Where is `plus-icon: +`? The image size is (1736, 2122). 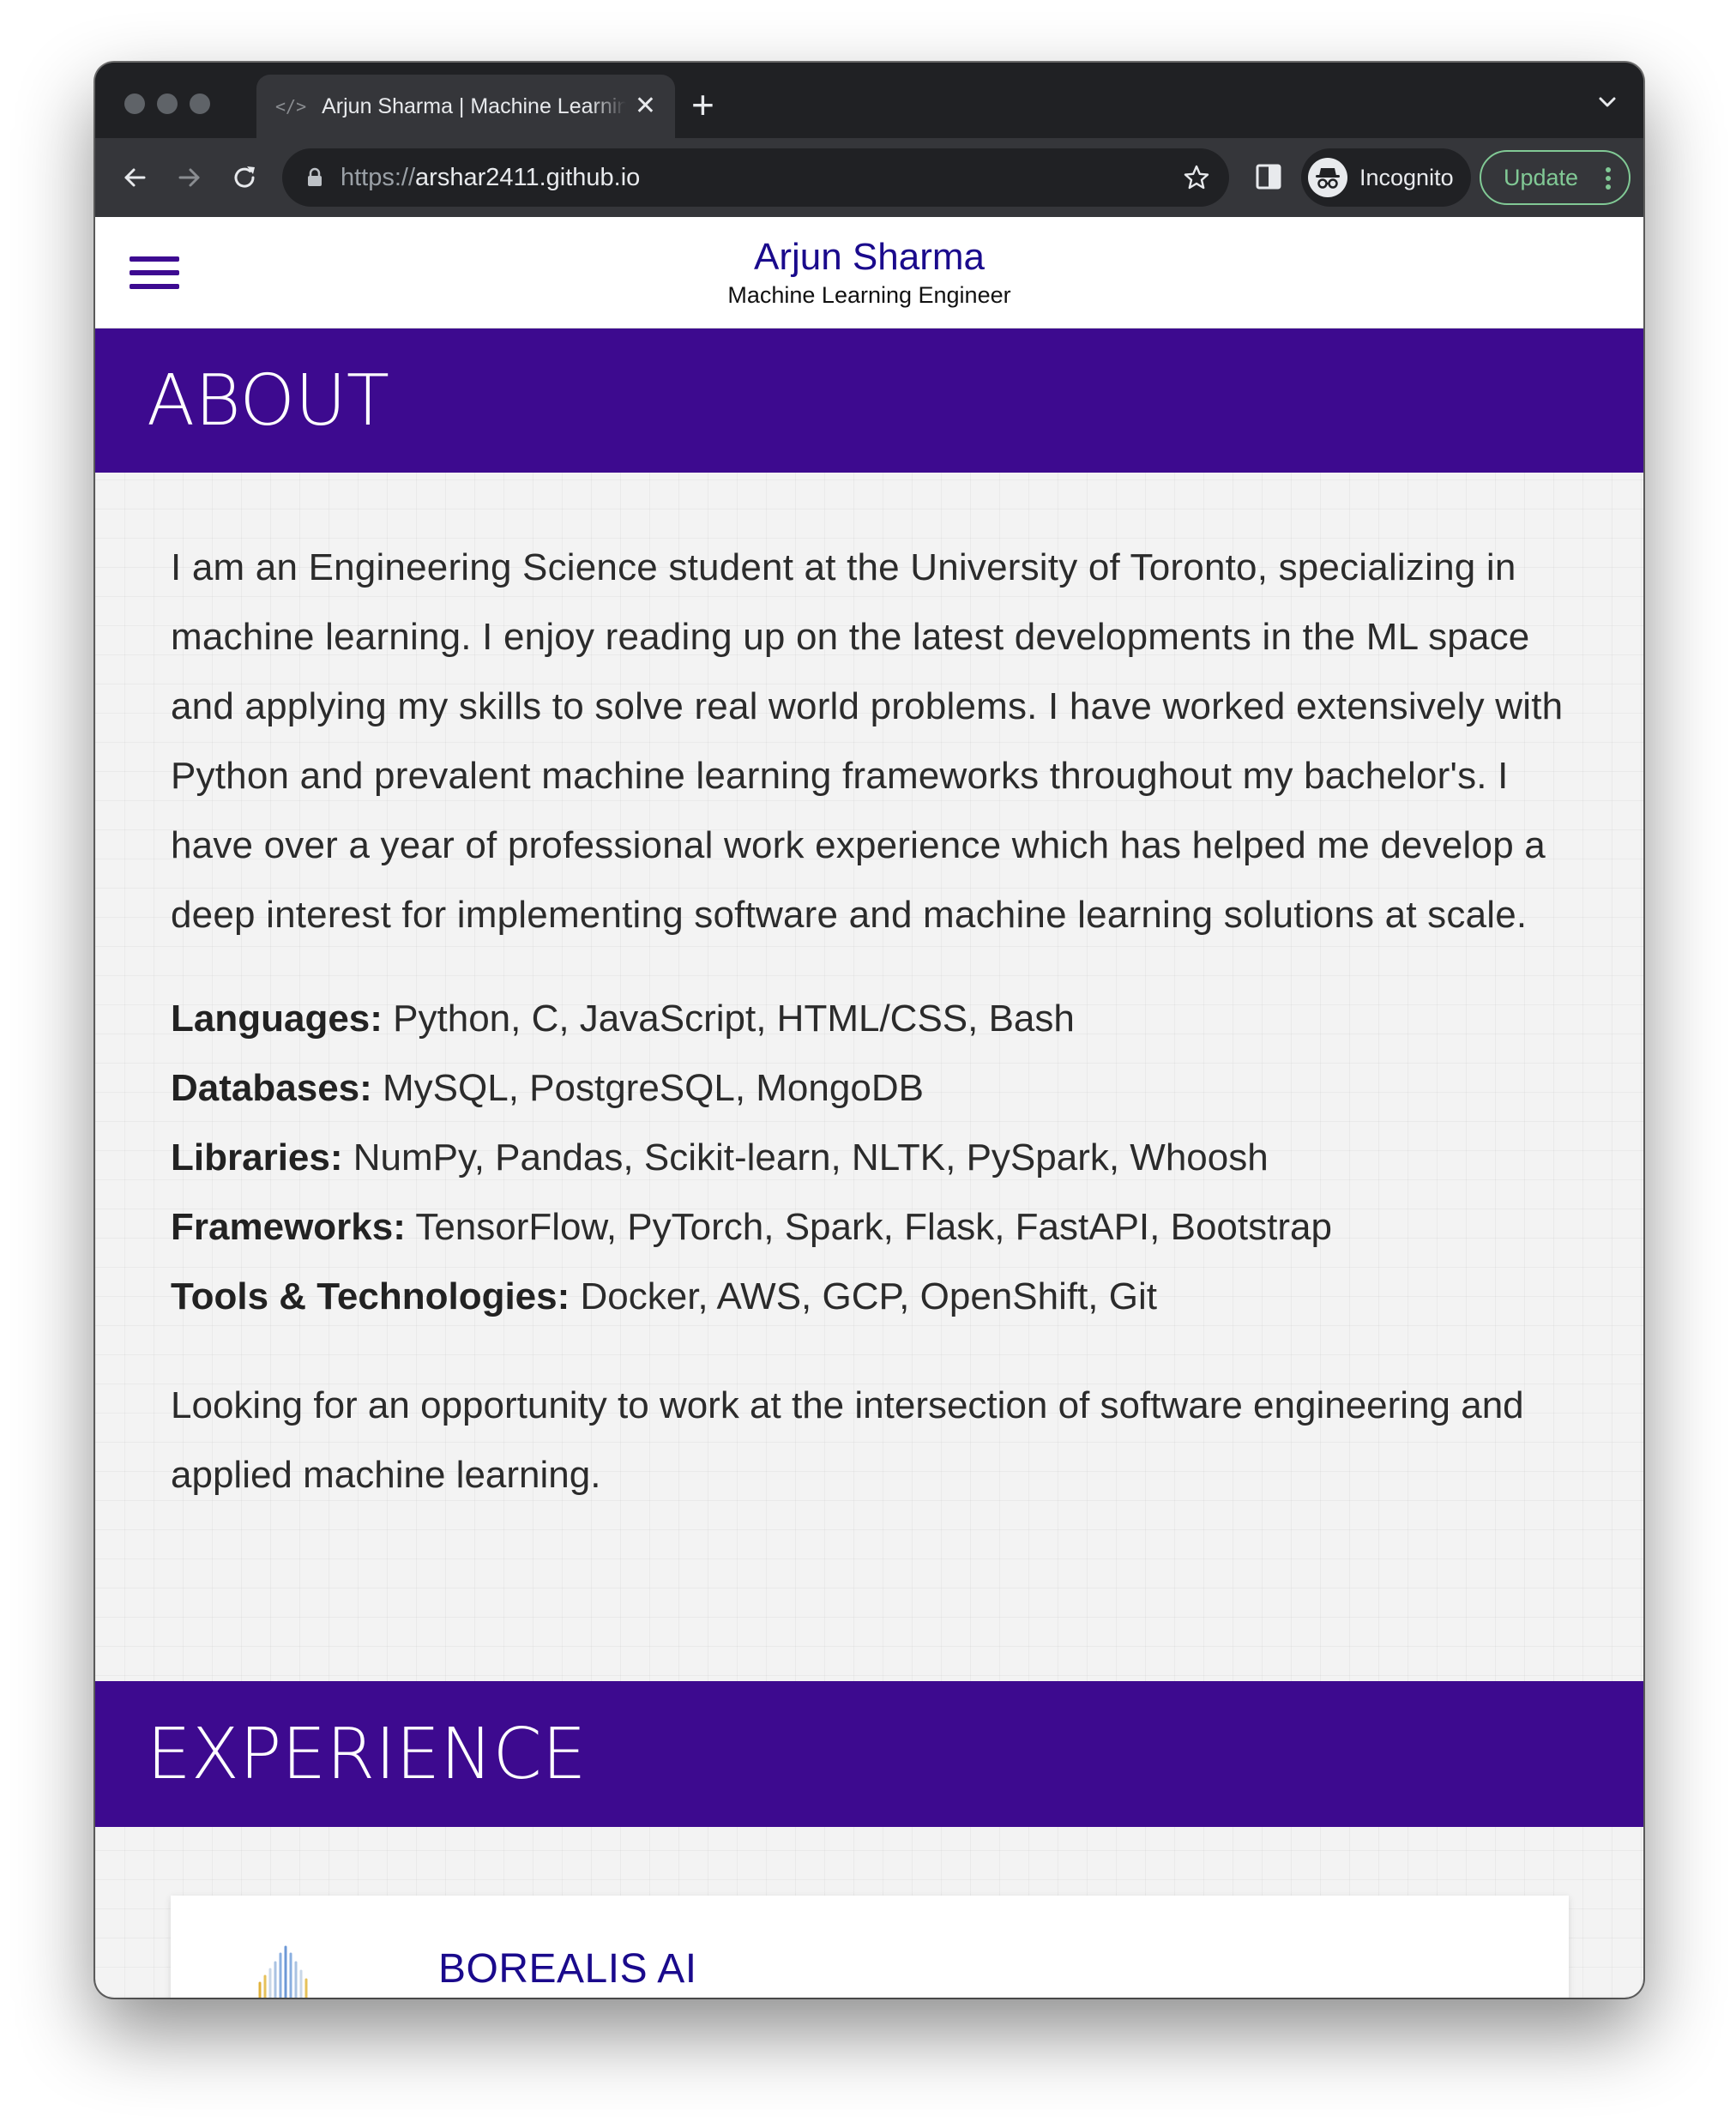
plus-icon: + is located at coordinates (702, 105).